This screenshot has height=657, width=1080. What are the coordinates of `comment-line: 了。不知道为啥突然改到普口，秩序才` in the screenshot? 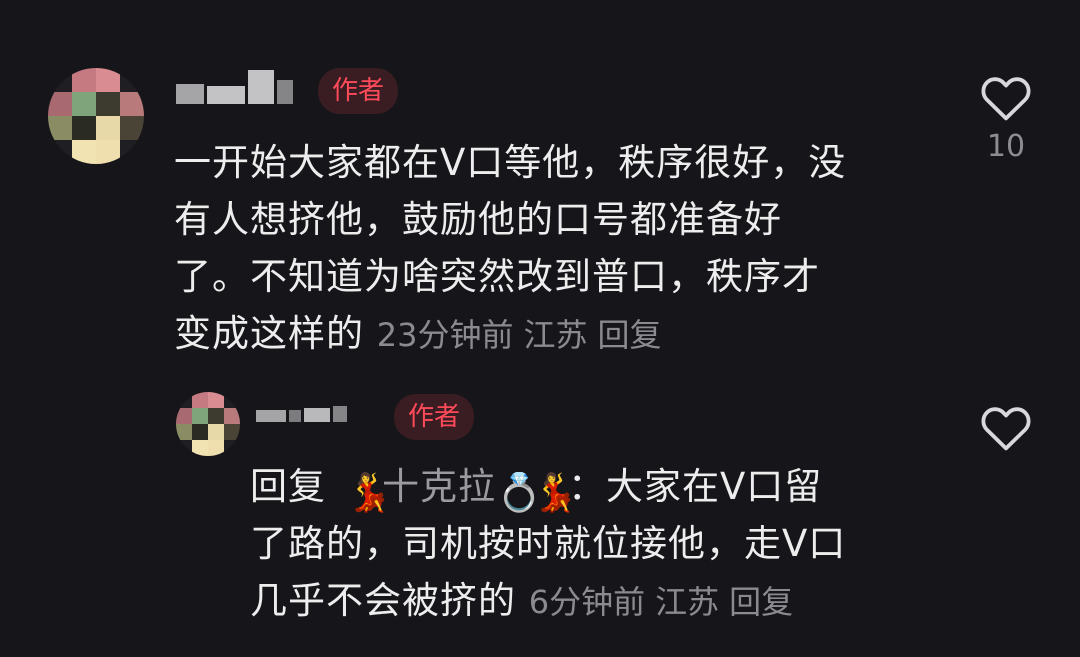 It's located at (497, 276).